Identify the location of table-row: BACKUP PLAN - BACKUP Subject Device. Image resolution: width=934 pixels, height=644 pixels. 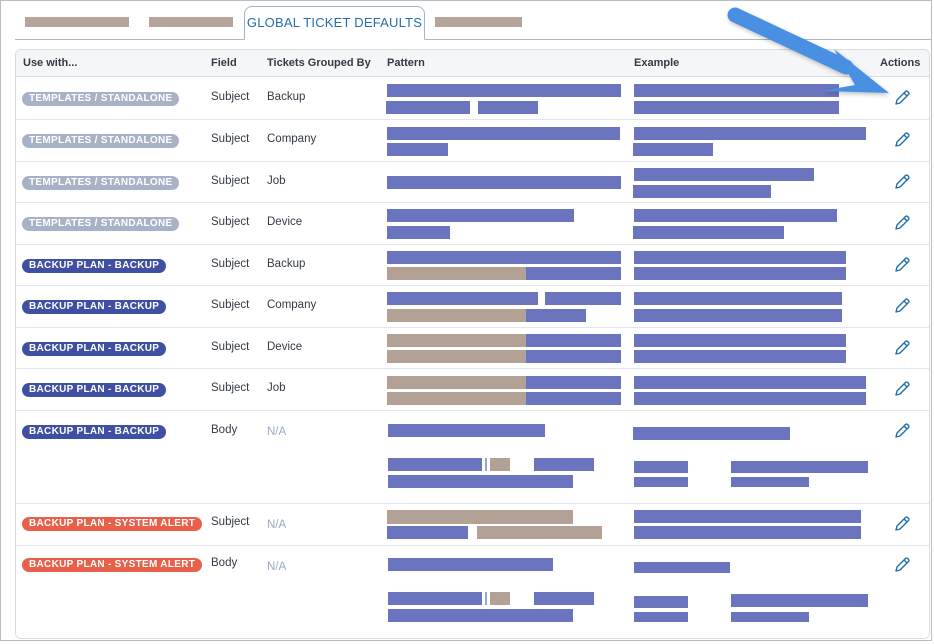
(472, 348).